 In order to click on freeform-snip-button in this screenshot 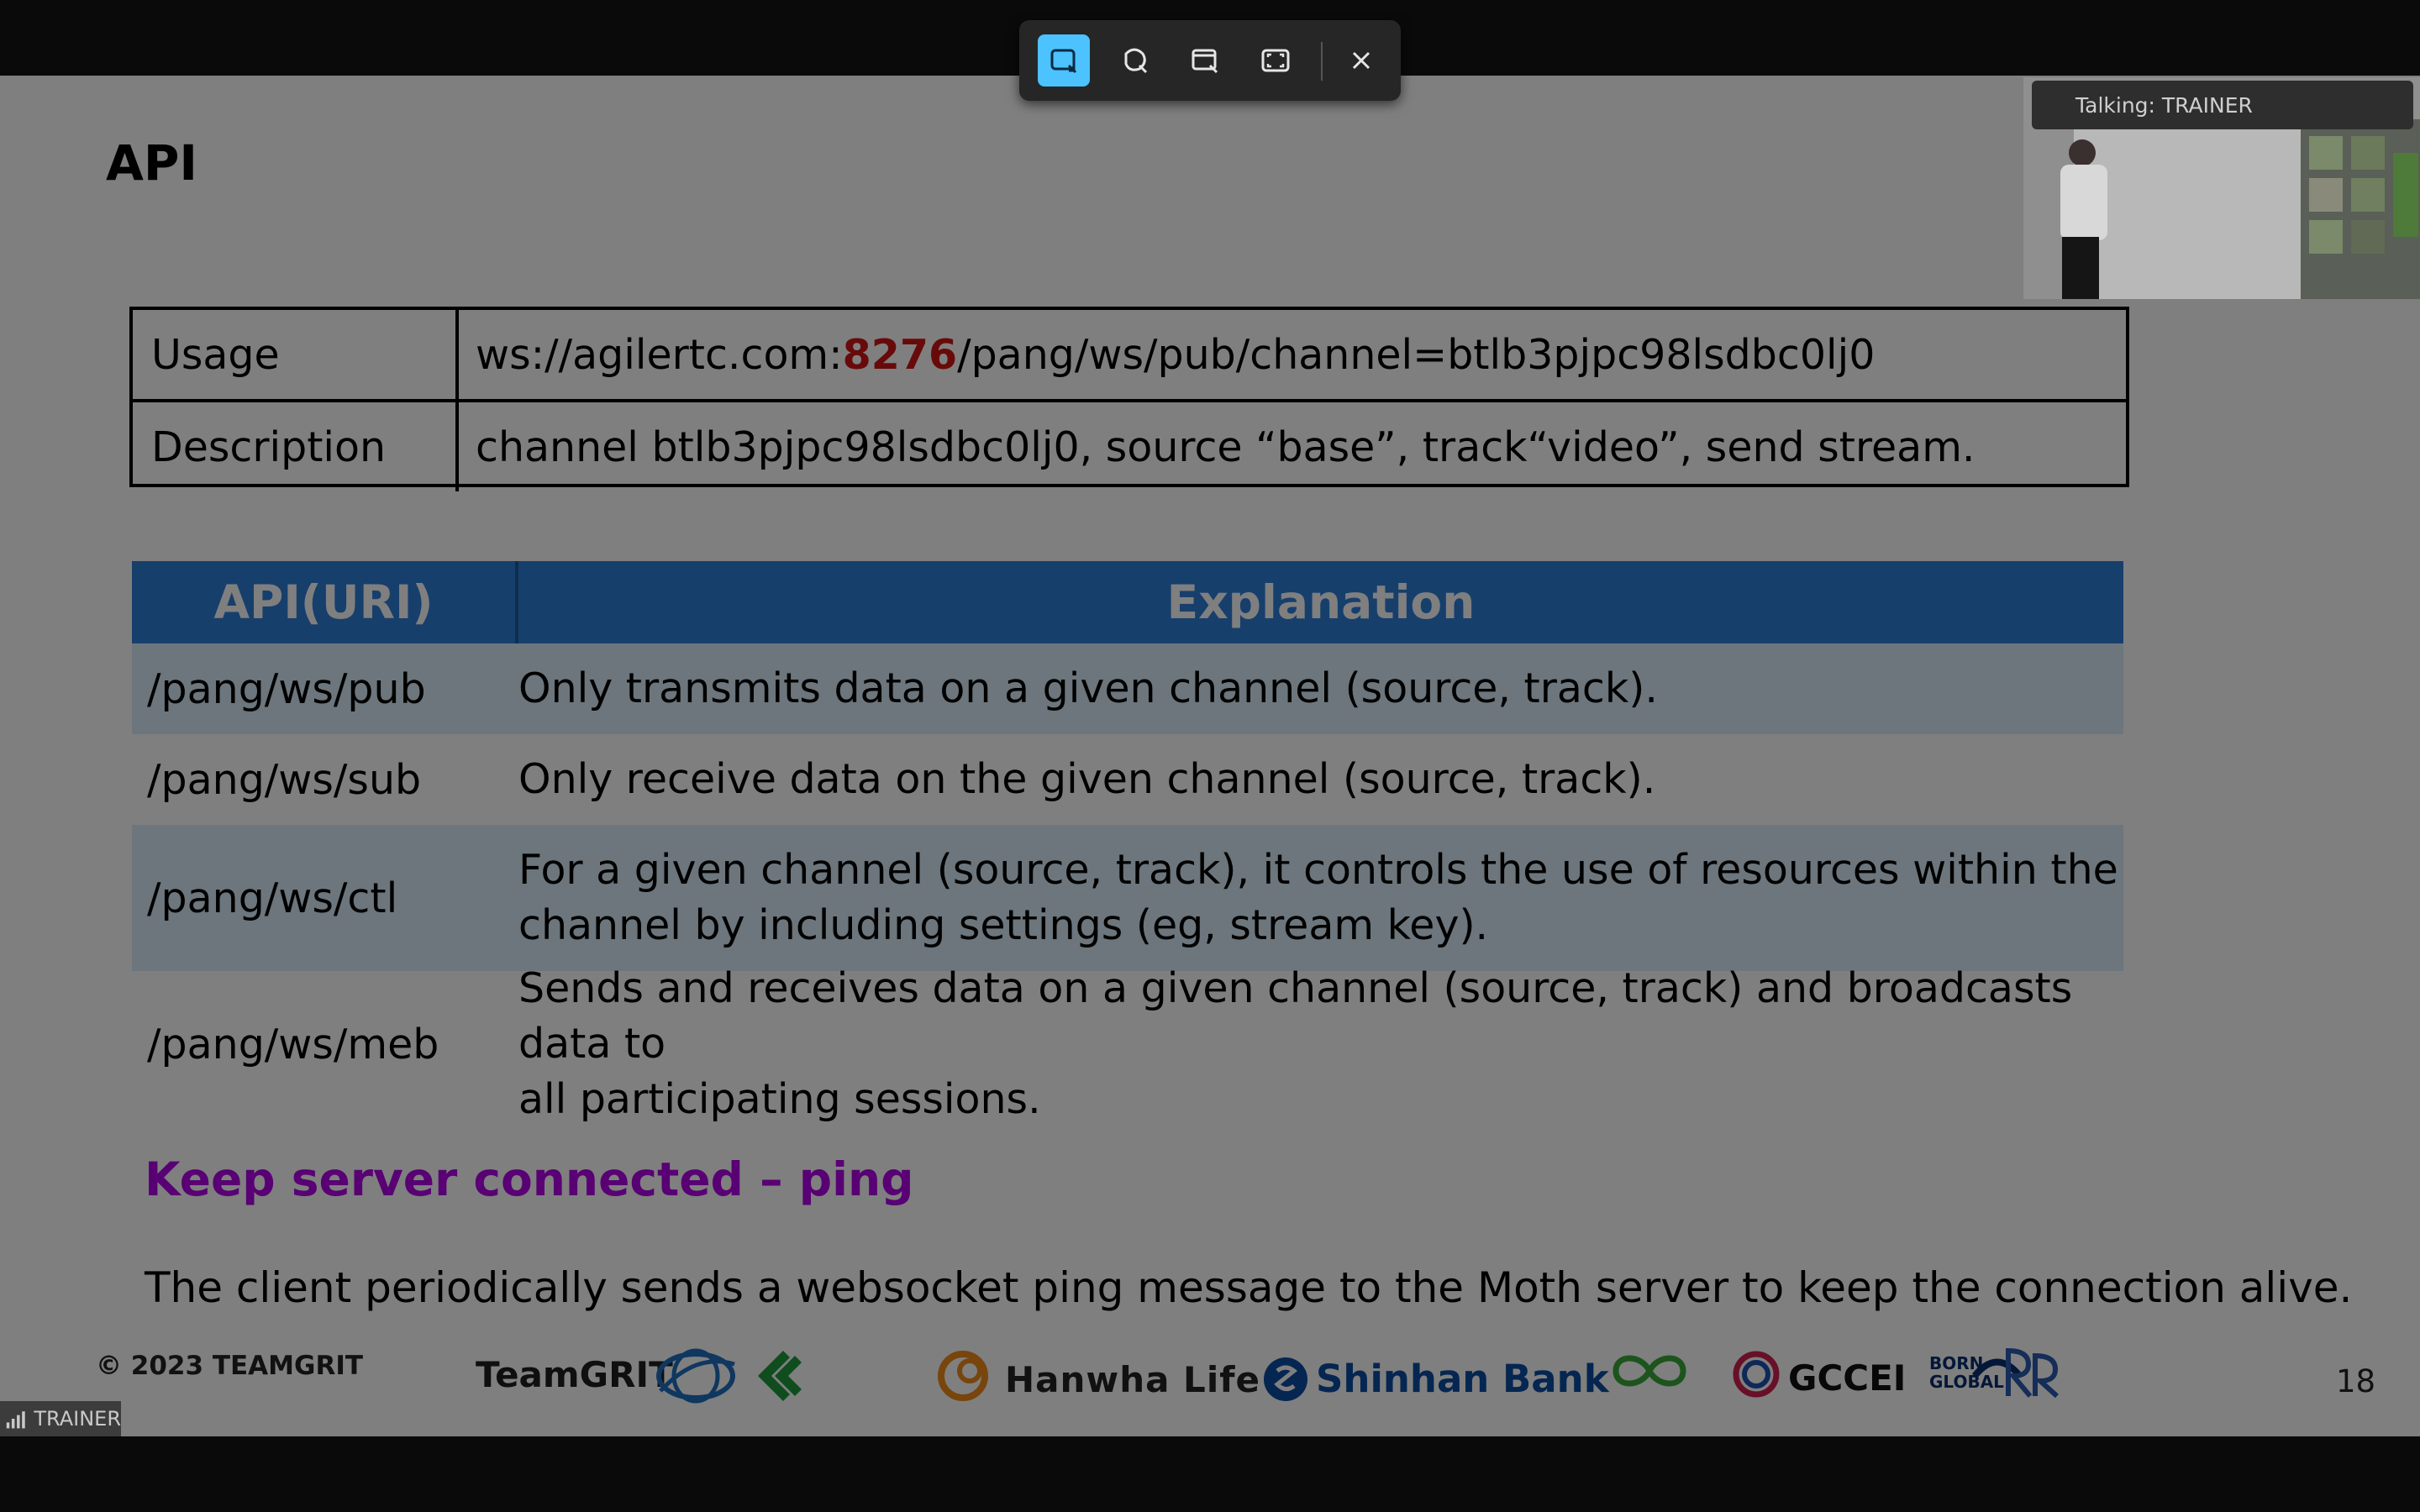, I will do `click(1134, 60)`.